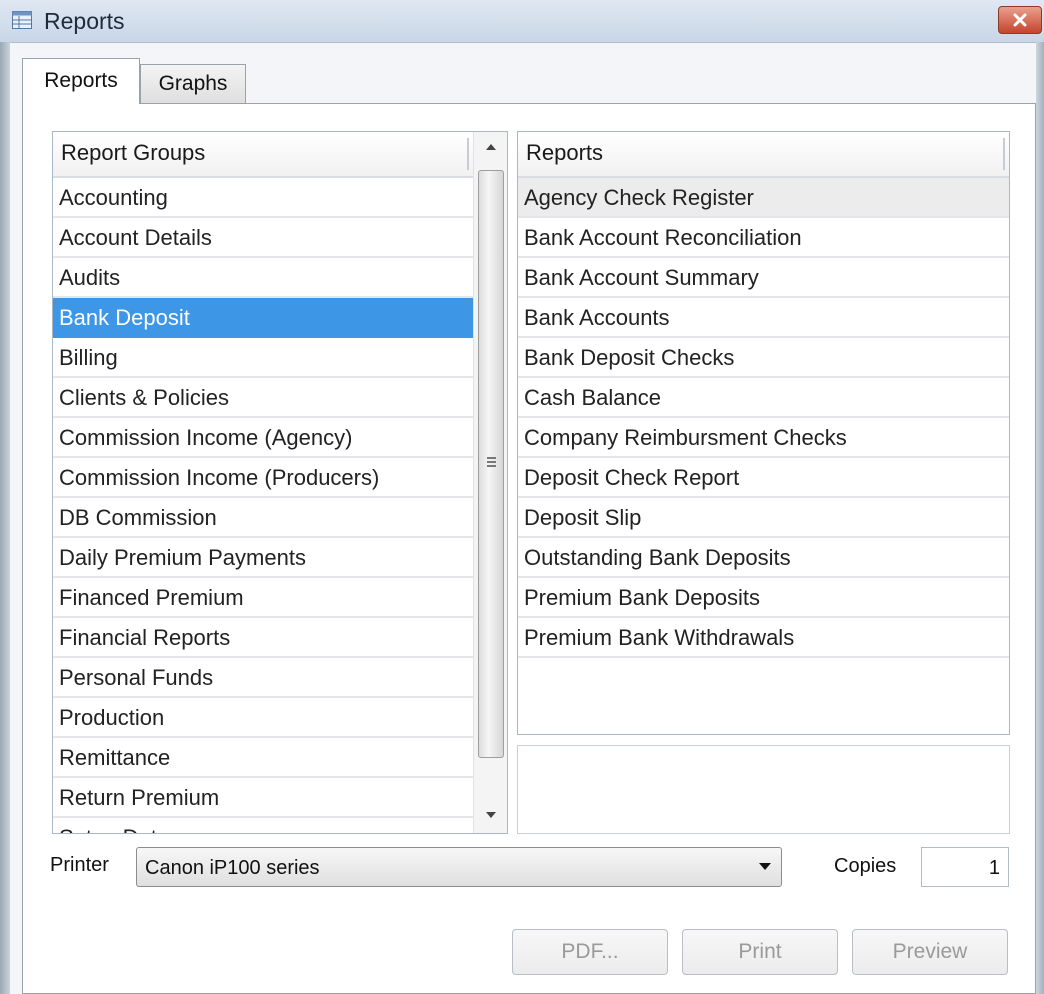  I want to click on report-item: Agency Check Register, so click(763, 198).